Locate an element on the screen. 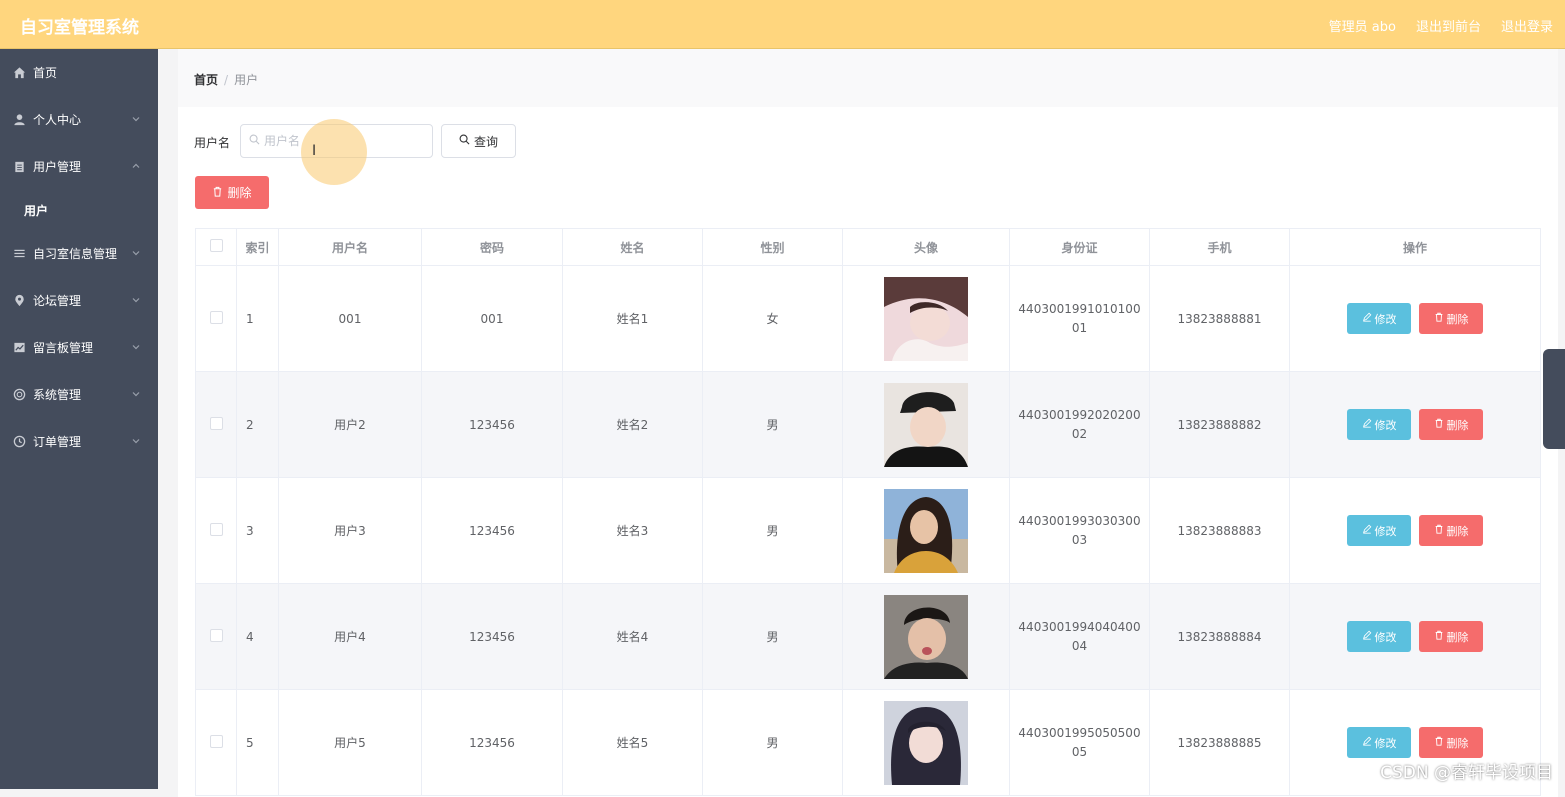  sidebar-item-label: 个人中心 is located at coordinates (57, 120).